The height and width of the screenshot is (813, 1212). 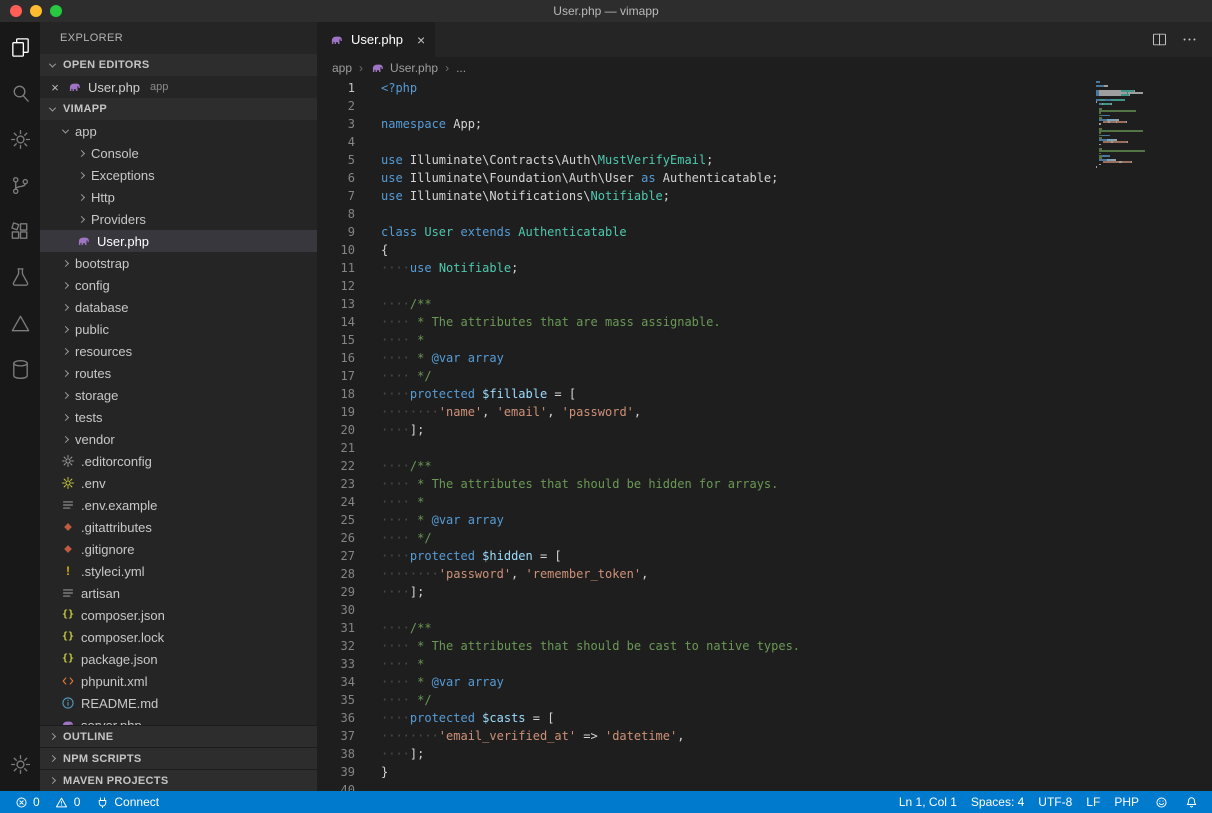 What do you see at coordinates (178, 637) in the screenshot?
I see `tree-file-composer-lock: {} composer.lock` at bounding box center [178, 637].